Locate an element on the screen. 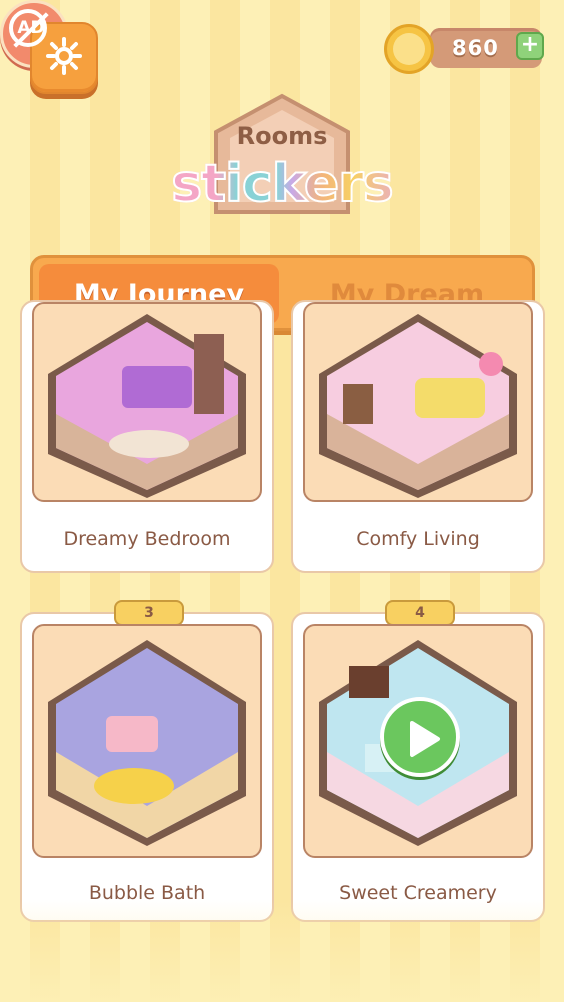 This screenshot has height=1002, width=564. gear-icon is located at coordinates (64, 56).